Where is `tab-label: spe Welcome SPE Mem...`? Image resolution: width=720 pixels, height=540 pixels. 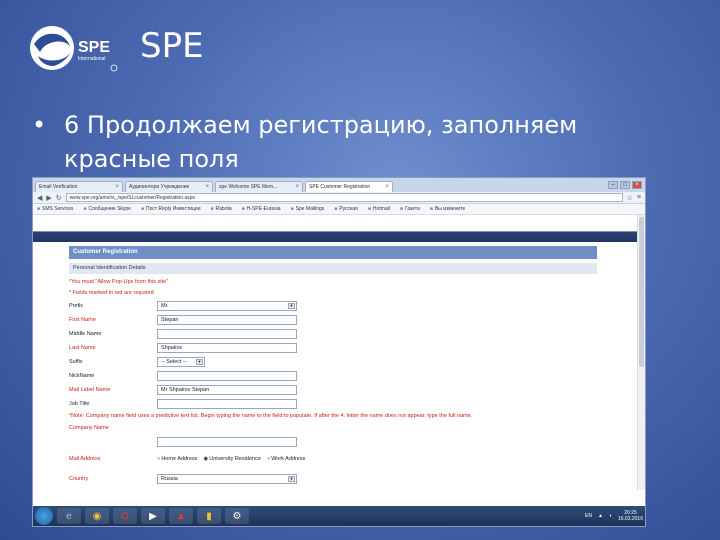 tab-label: spe Welcome SPE Mem... is located at coordinates (248, 187).